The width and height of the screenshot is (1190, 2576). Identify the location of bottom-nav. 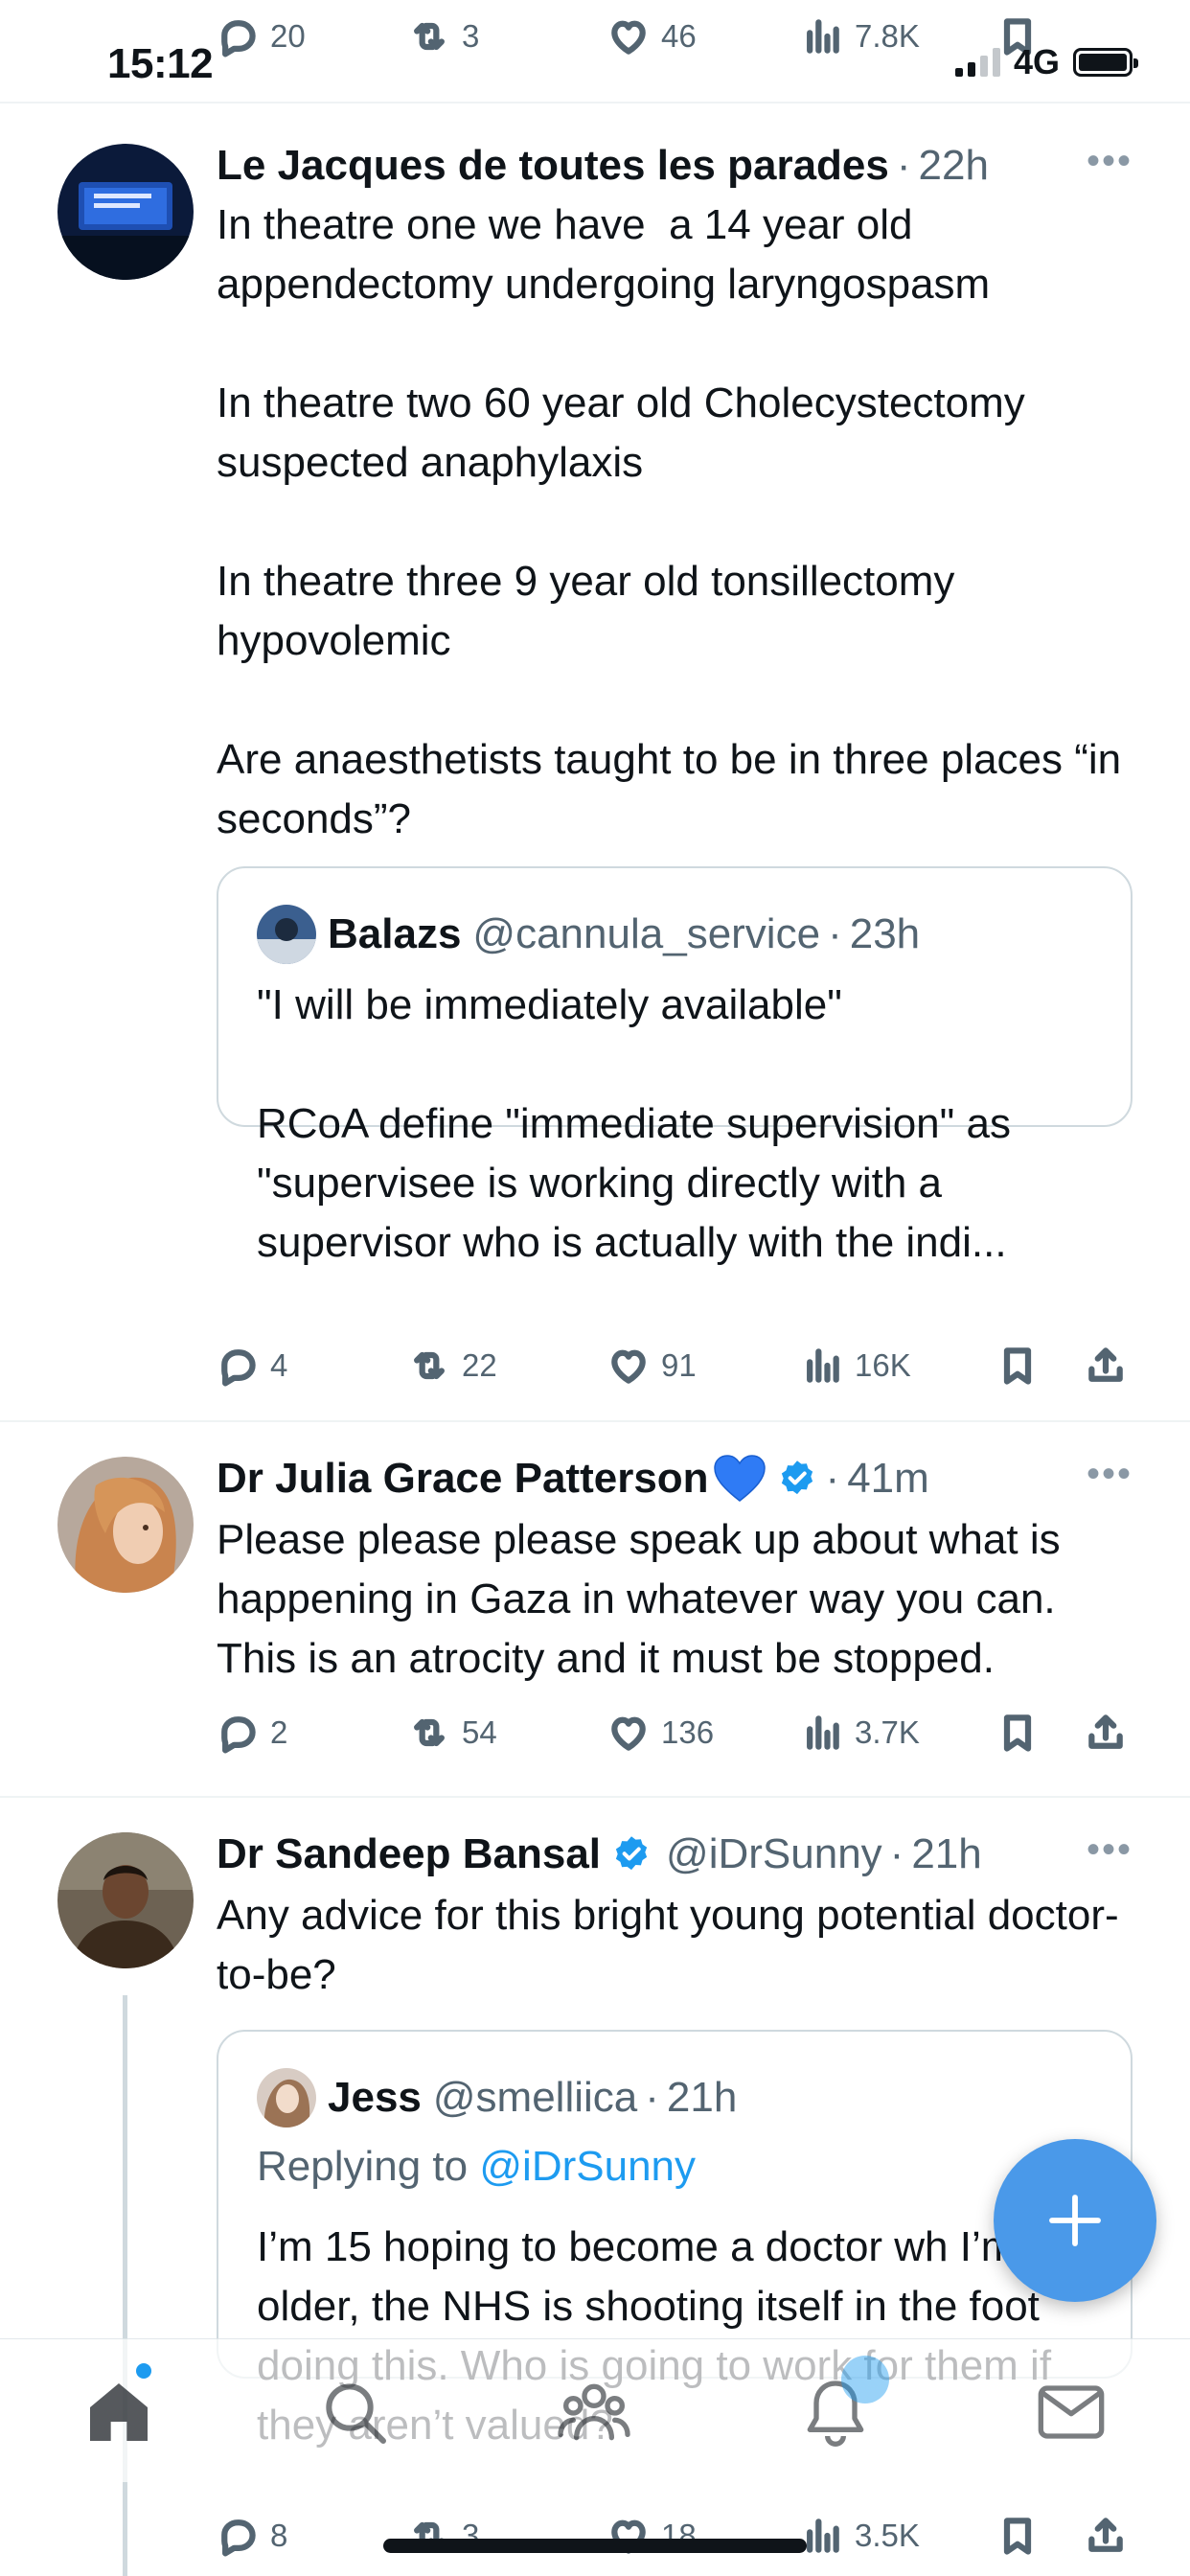
(595, 2410).